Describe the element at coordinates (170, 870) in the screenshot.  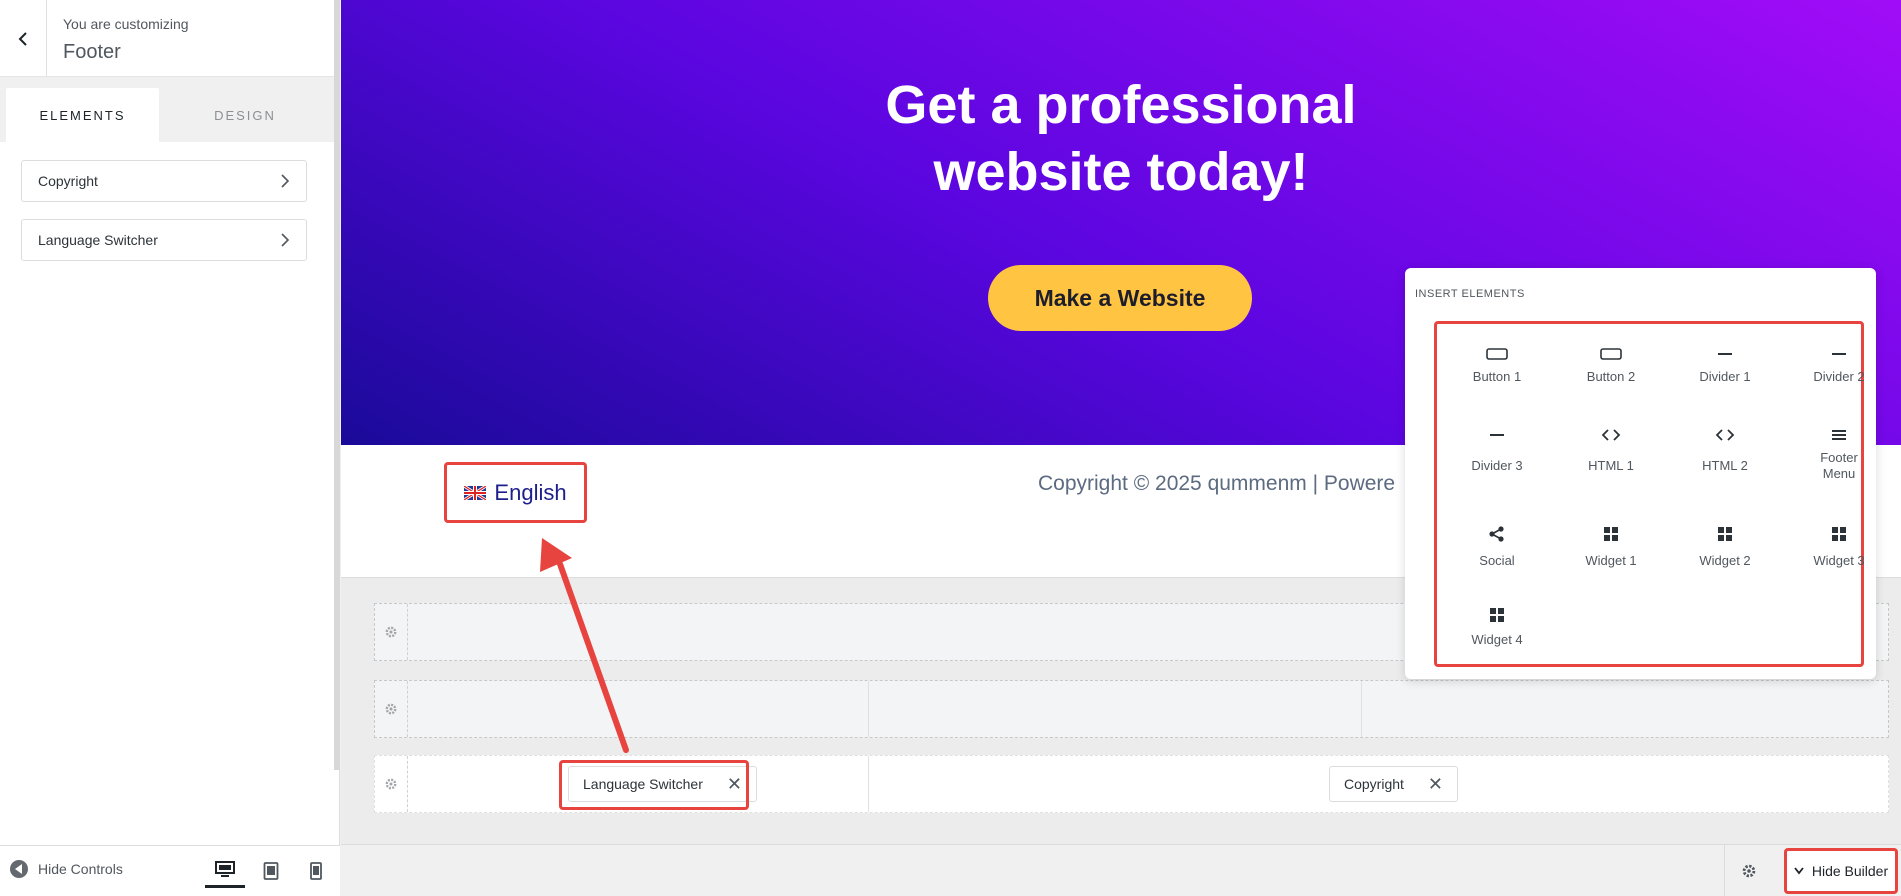
I see `sidebar-footer: Hide Controls` at that location.